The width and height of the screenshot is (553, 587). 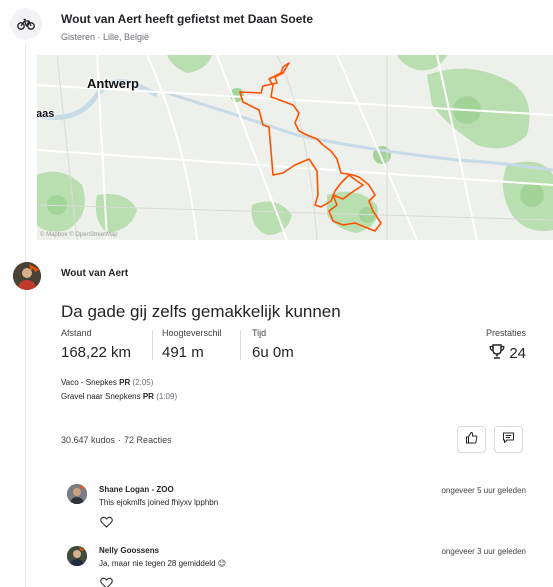 What do you see at coordinates (129, 550) in the screenshot?
I see `comment-author: Nelly Goossens` at bounding box center [129, 550].